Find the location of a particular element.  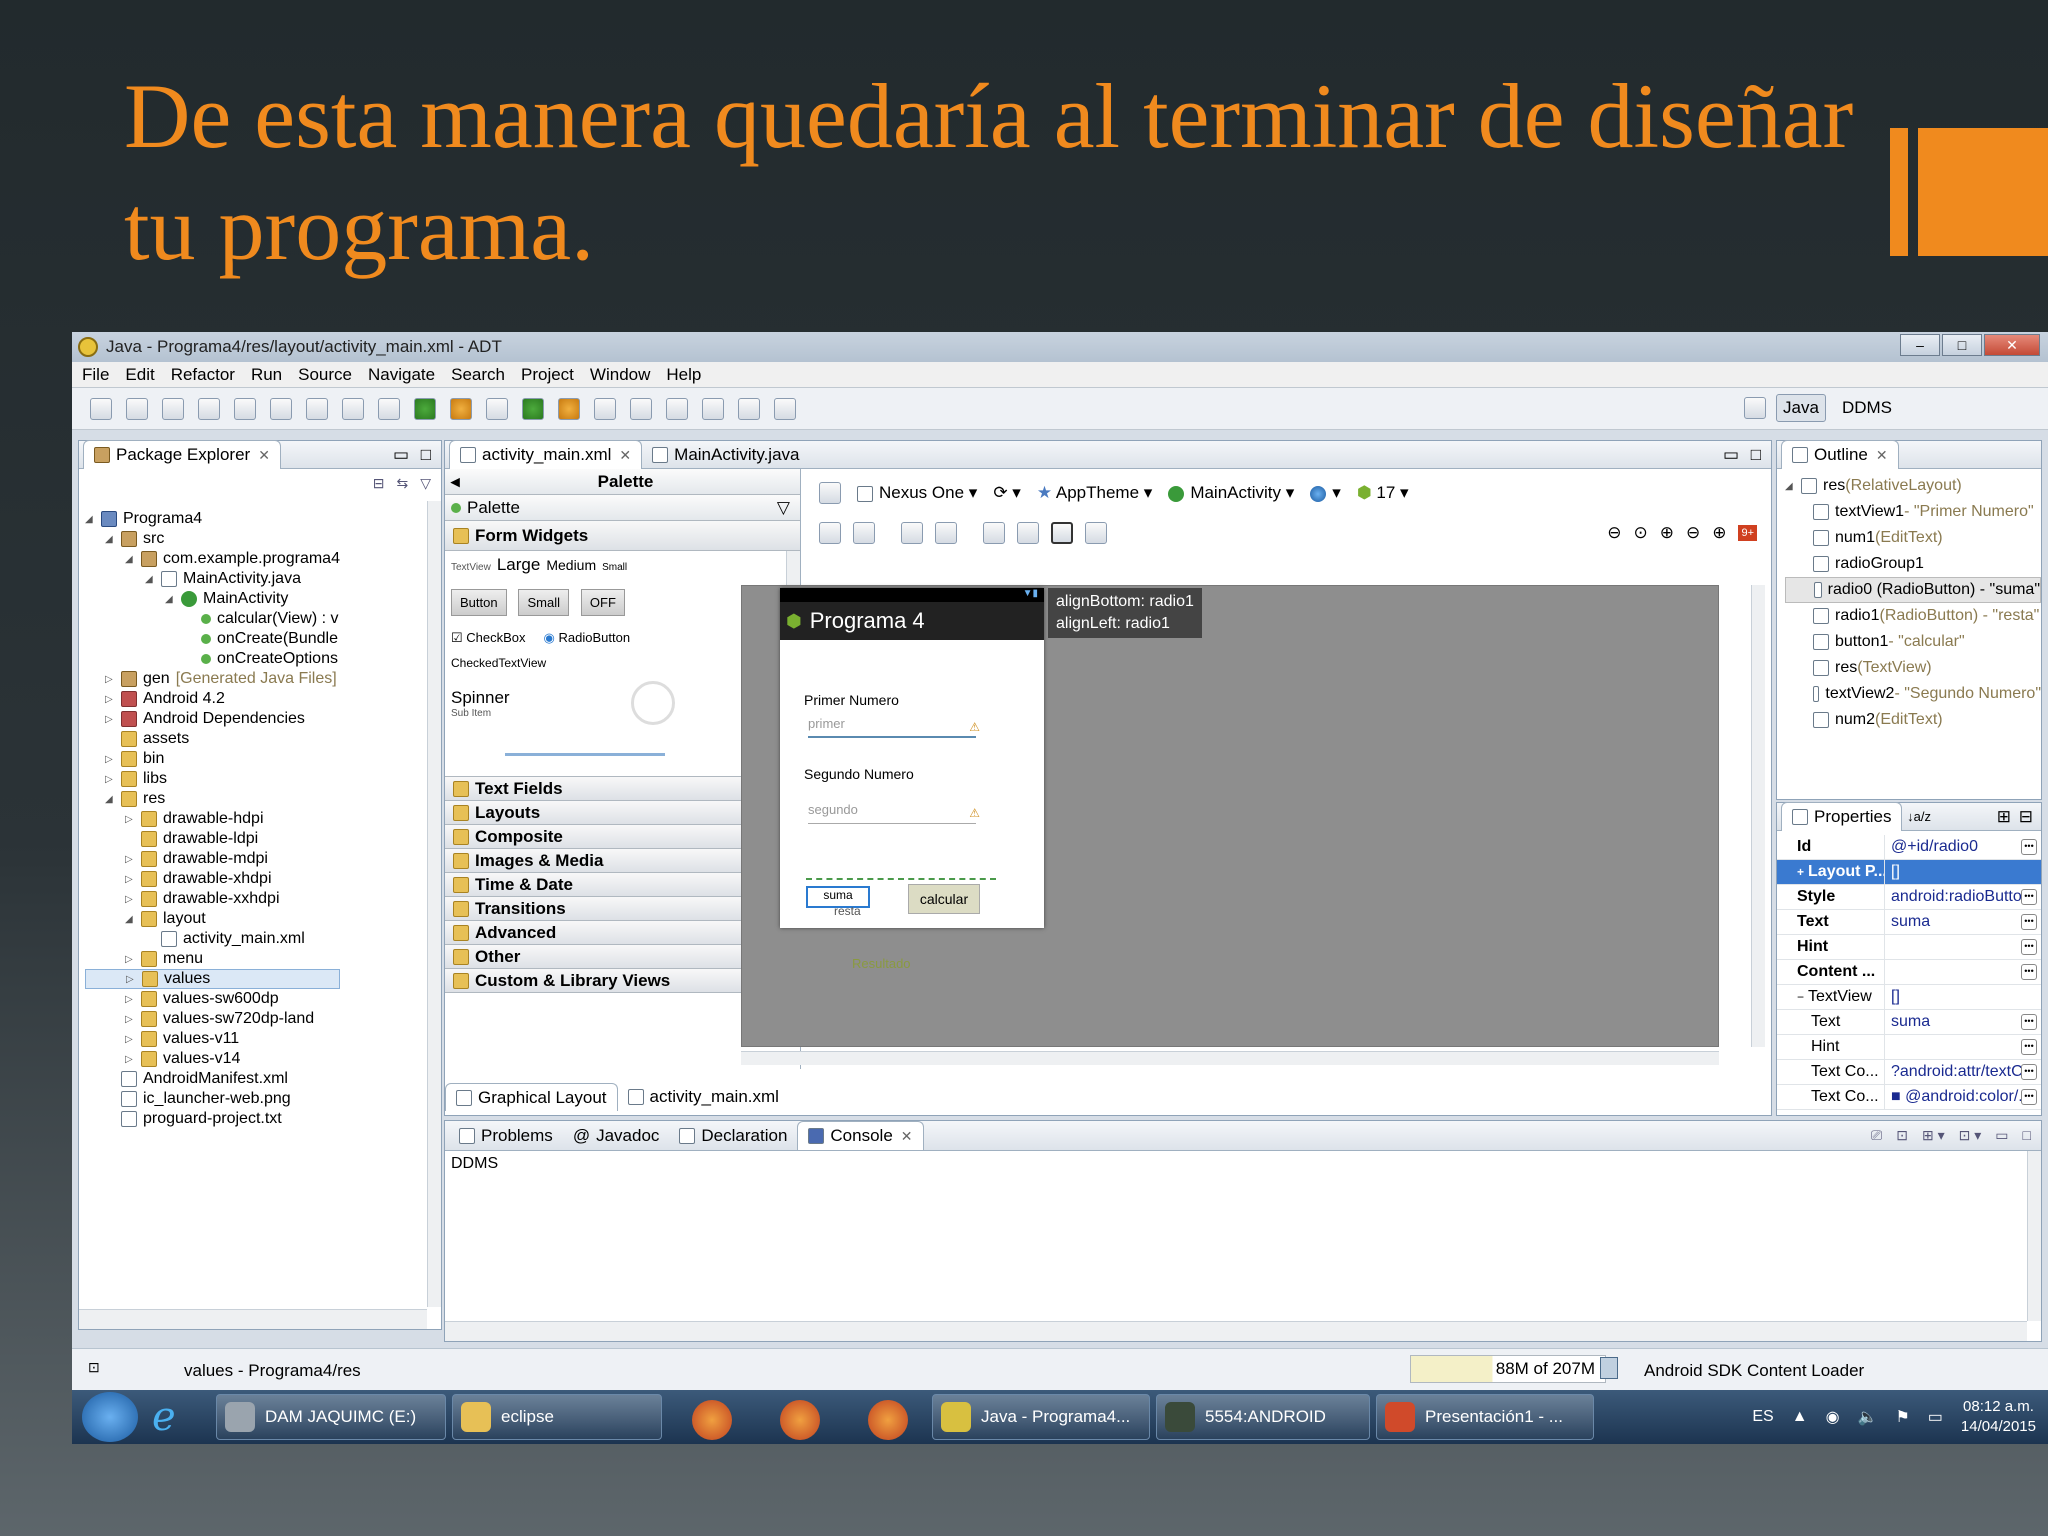

start-button is located at coordinates (110, 1417).